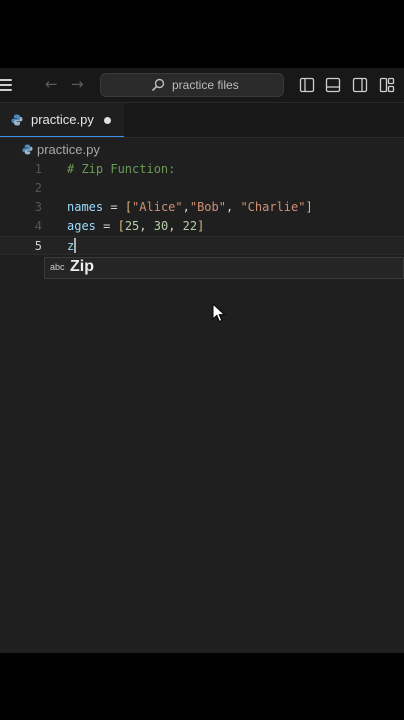 The height and width of the screenshot is (720, 404). What do you see at coordinates (387, 85) in the screenshot?
I see `customize-layout-icon` at bounding box center [387, 85].